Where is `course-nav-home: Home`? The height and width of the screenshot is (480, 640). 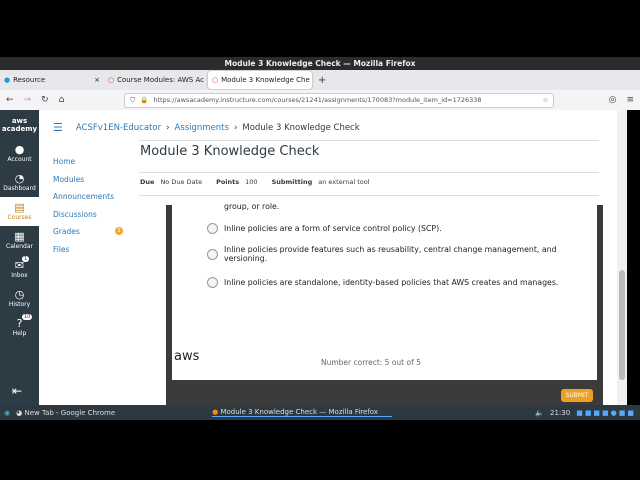 course-nav-home: Home is located at coordinates (83, 166).